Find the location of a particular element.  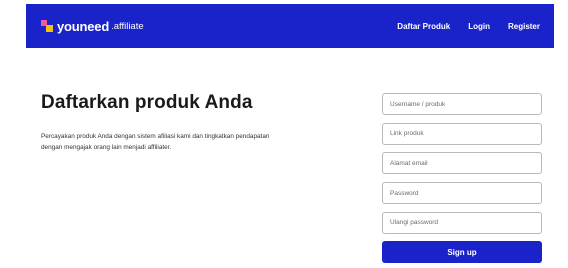

nav-link-register: Register is located at coordinates (524, 26).